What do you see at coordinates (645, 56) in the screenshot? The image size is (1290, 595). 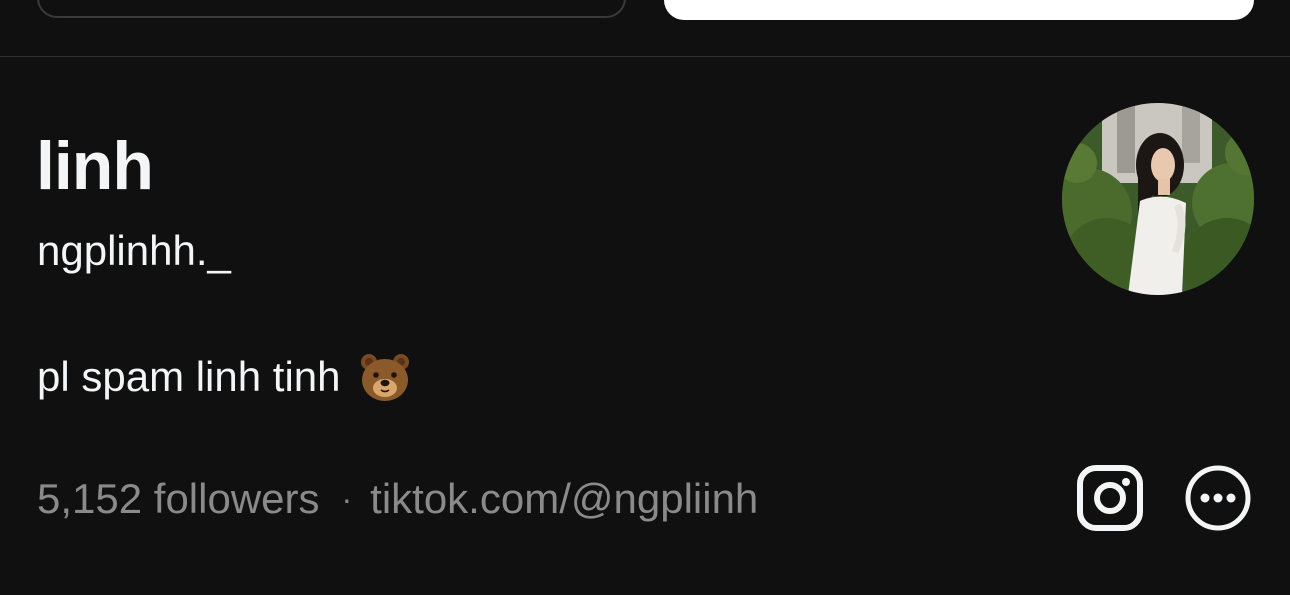 I see `header-divider` at bounding box center [645, 56].